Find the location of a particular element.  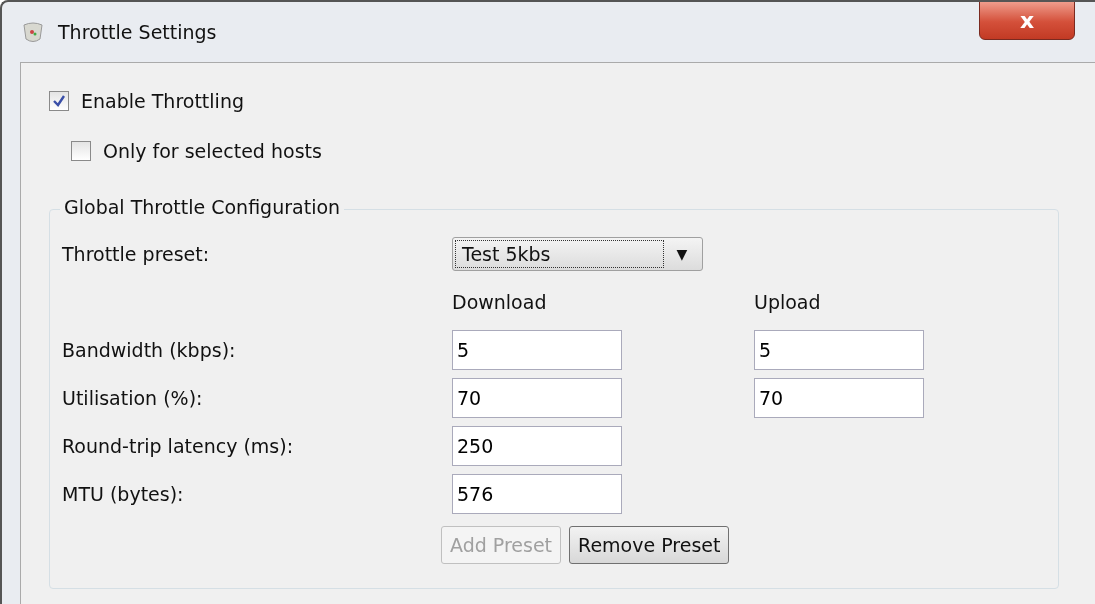

column-header: Download is located at coordinates (500, 302).